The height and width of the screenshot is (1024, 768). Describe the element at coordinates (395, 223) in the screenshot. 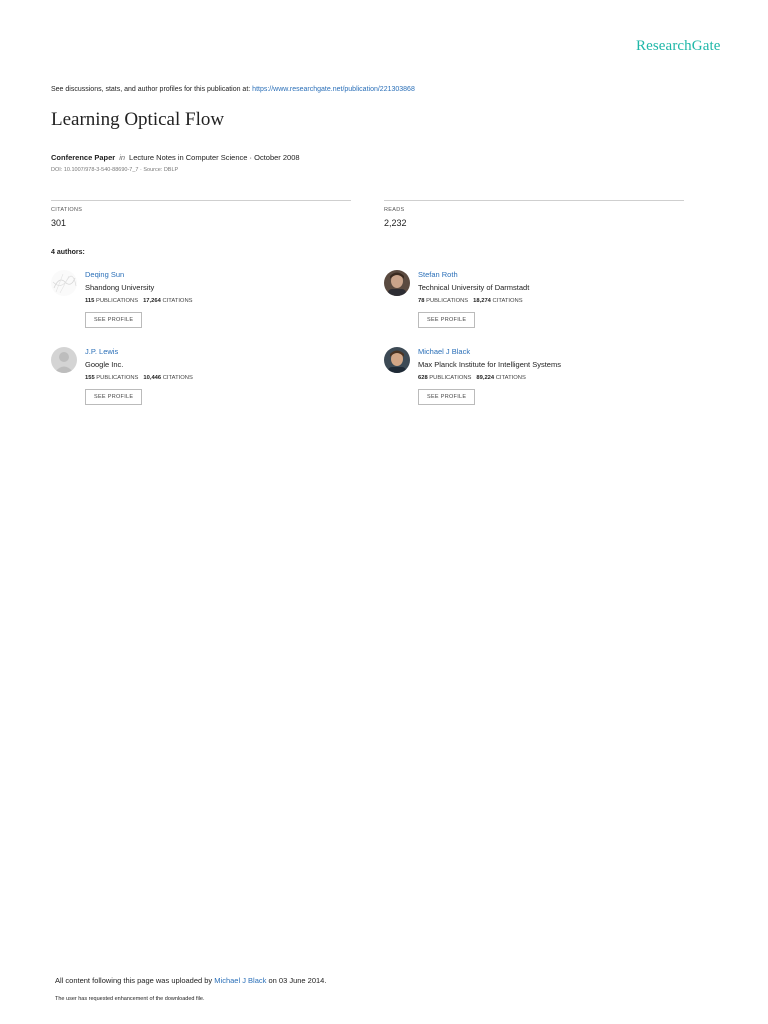

I see `reads-value: 2,232` at that location.